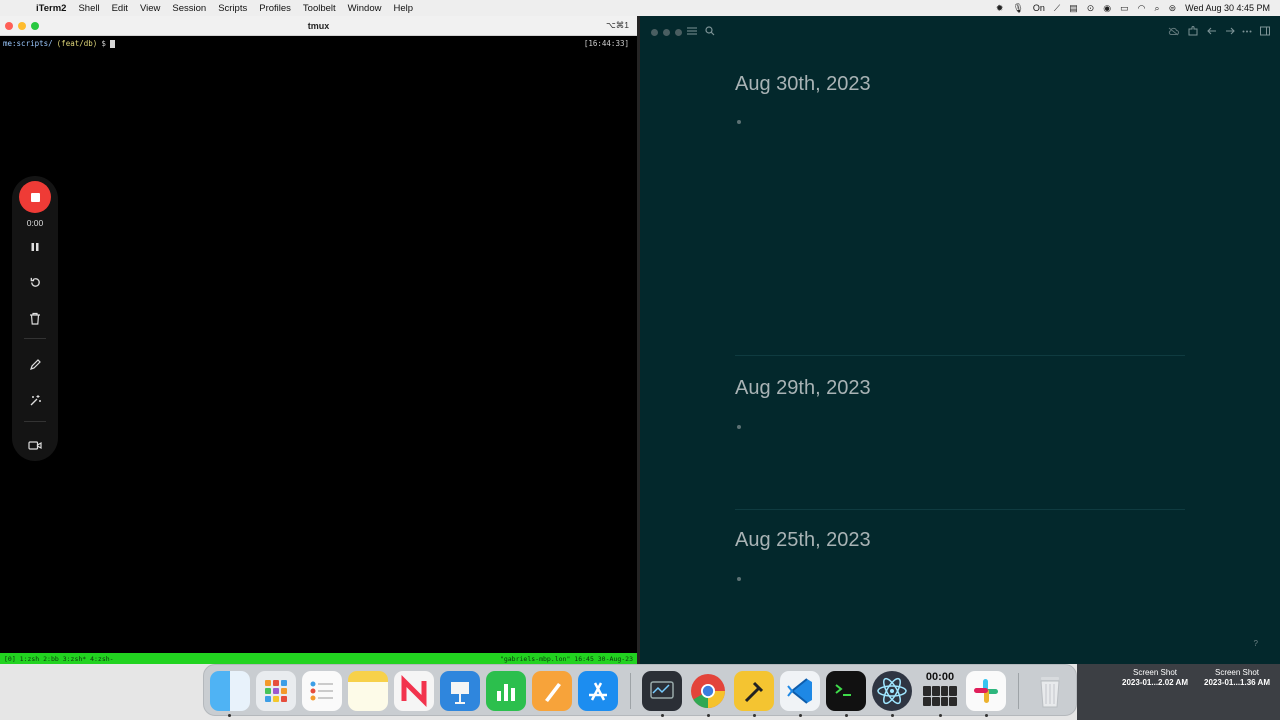 The height and width of the screenshot is (720, 1280). I want to click on screen-recorder-toolbar: 0:00, so click(35, 318).